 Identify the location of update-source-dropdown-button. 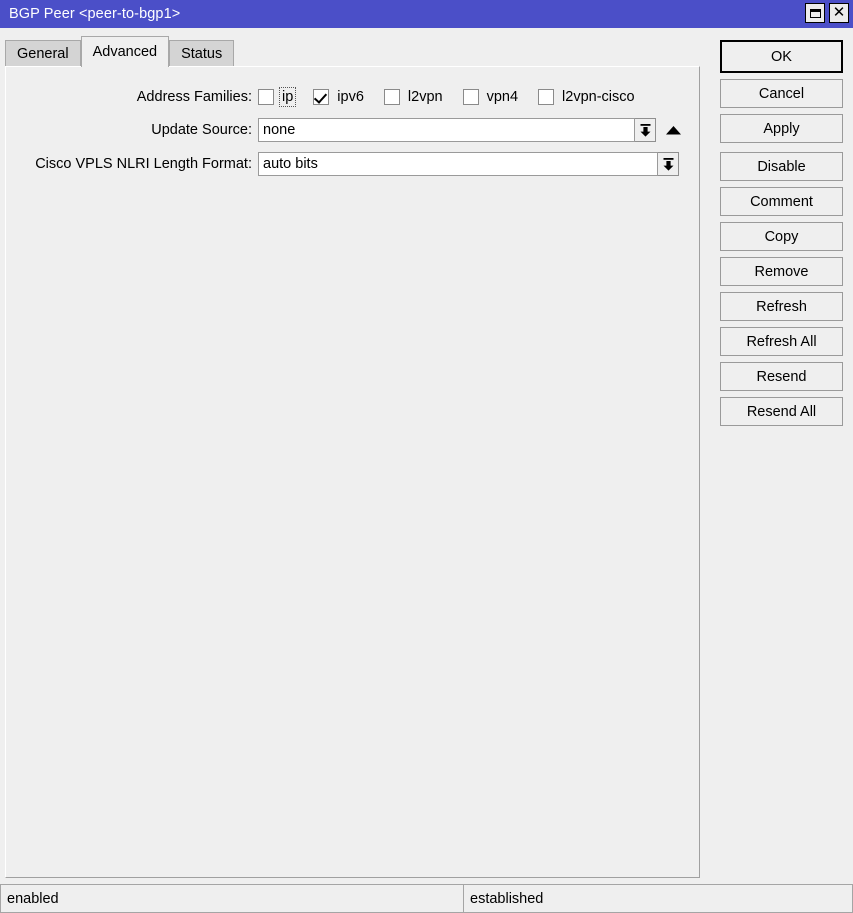
(645, 130).